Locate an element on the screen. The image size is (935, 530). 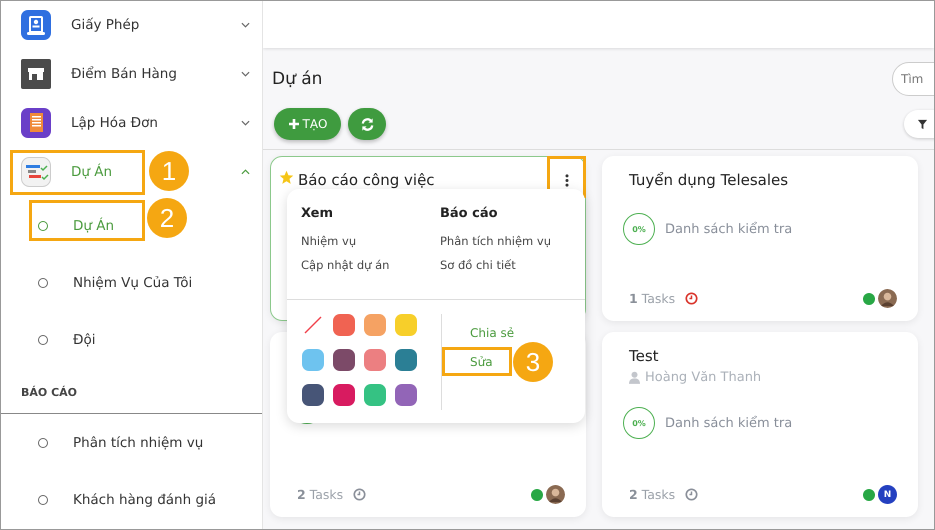
task-count: 1 Tasks is located at coordinates (652, 298).